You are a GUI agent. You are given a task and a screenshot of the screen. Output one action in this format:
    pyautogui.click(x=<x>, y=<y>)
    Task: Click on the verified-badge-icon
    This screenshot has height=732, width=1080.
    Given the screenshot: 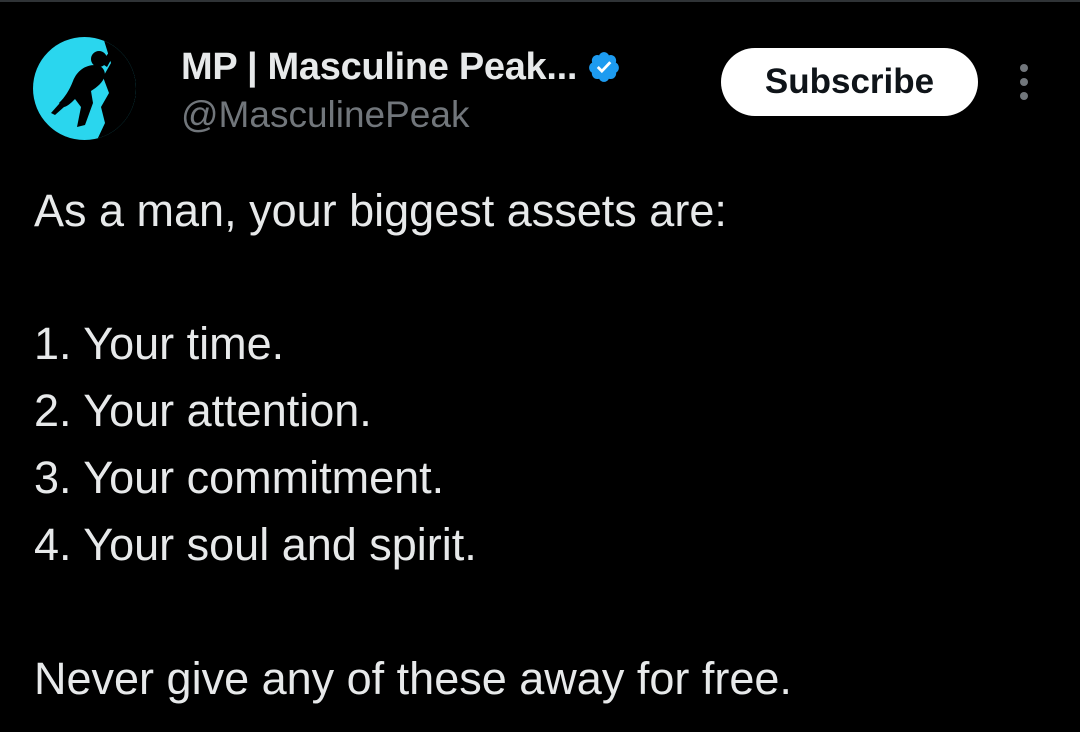 What is the action you would take?
    pyautogui.click(x=604, y=67)
    